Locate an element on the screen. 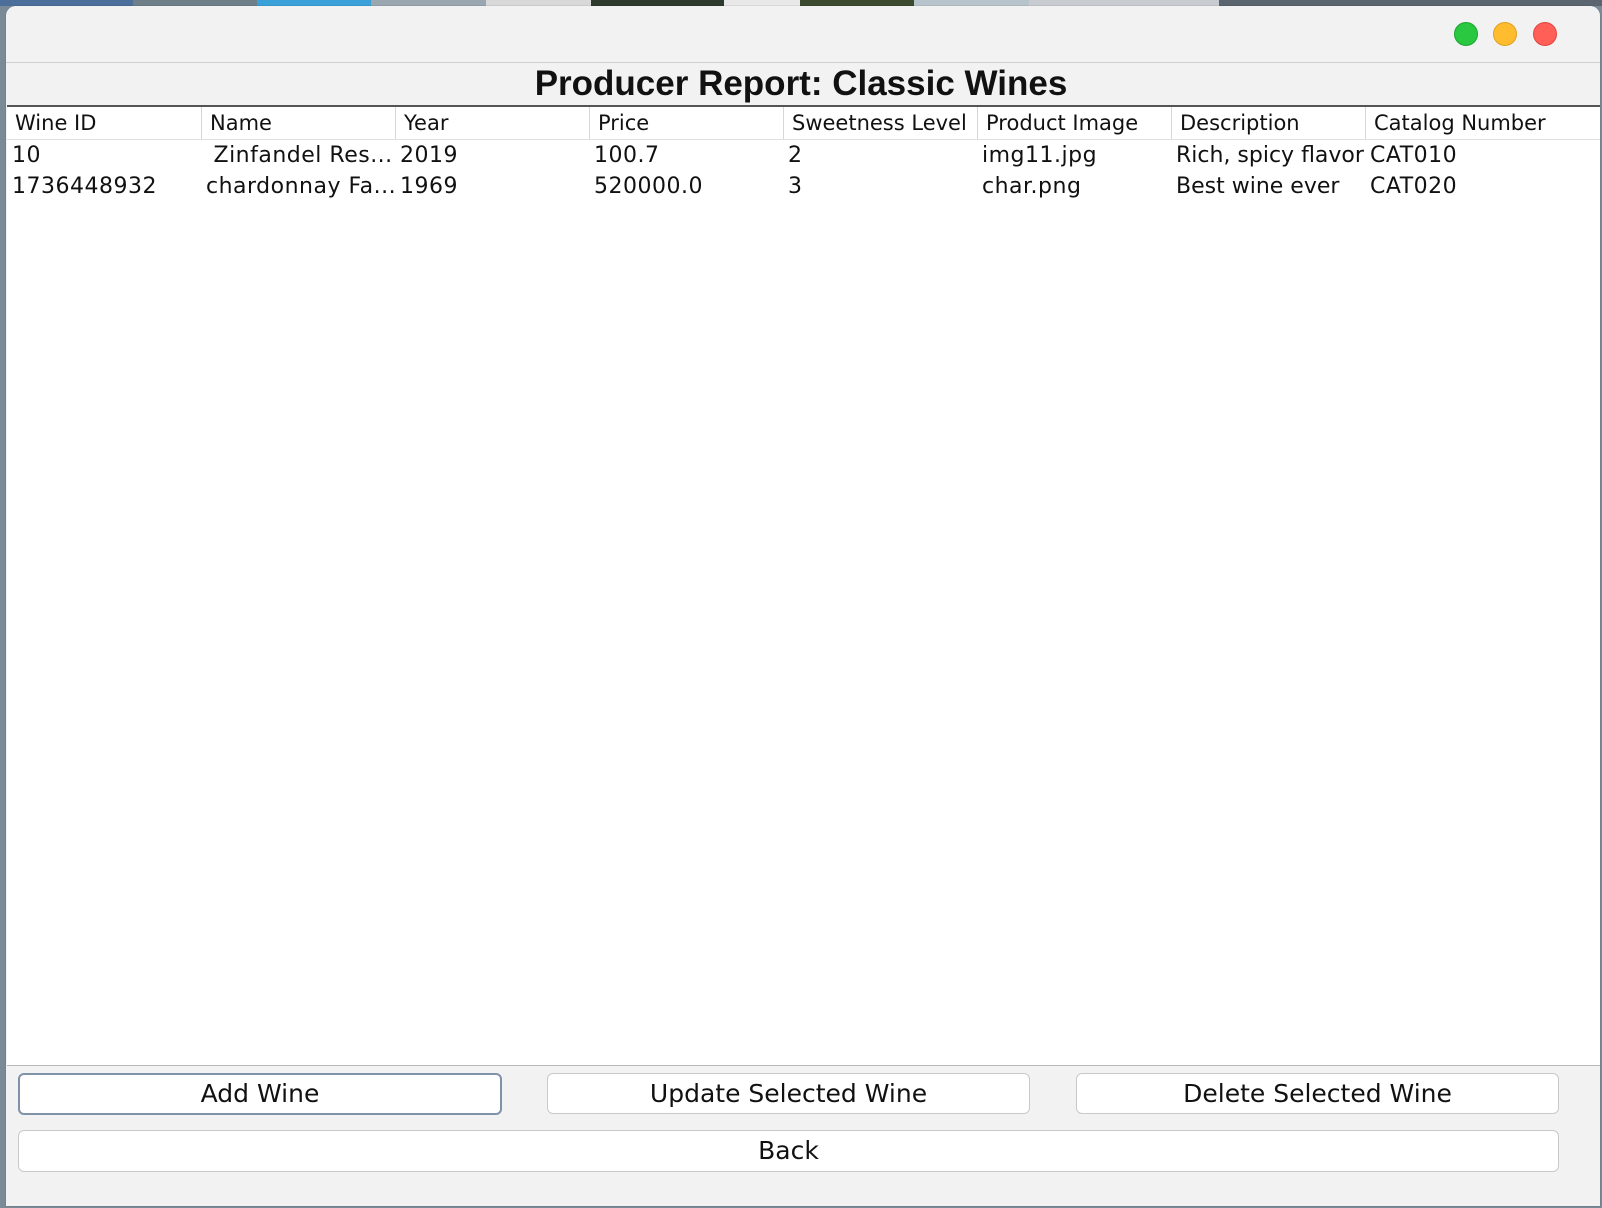 The width and height of the screenshot is (1602, 1208). column-header-wine-id: Wine ID is located at coordinates (104, 123).